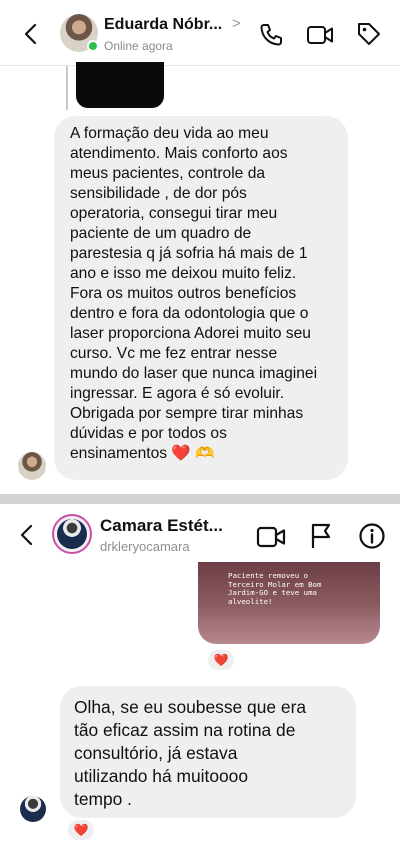 Image resolution: width=400 pixels, height=852 pixels. I want to click on info-icon, so click(372, 536).